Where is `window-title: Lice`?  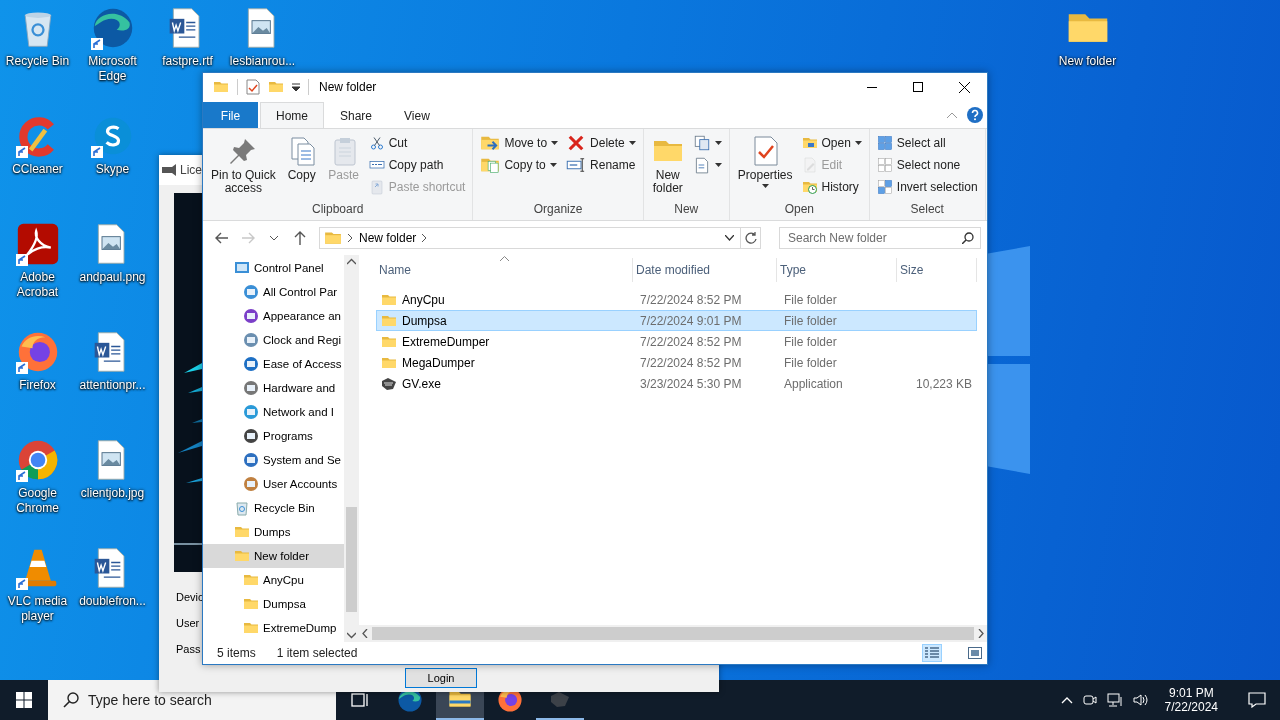 window-title: Lice is located at coordinates (191, 170).